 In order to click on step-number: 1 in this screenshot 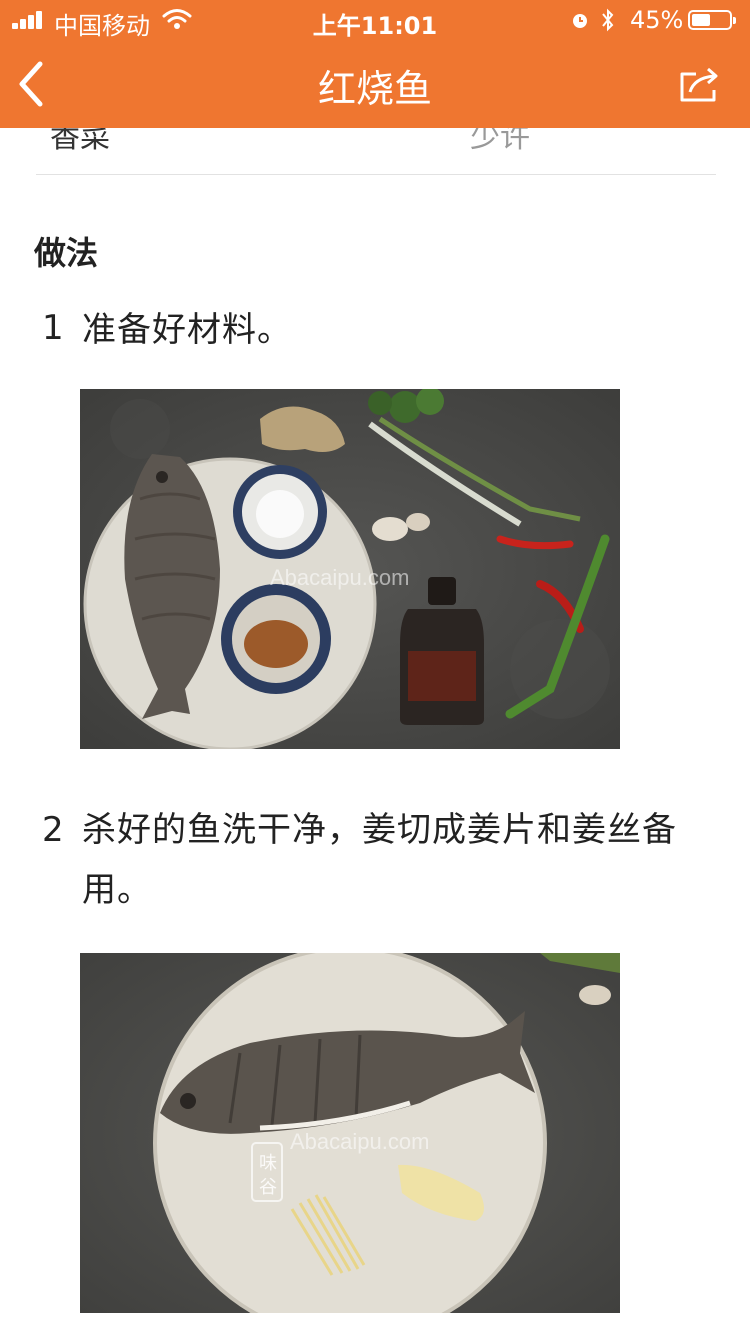, I will do `click(53, 328)`.